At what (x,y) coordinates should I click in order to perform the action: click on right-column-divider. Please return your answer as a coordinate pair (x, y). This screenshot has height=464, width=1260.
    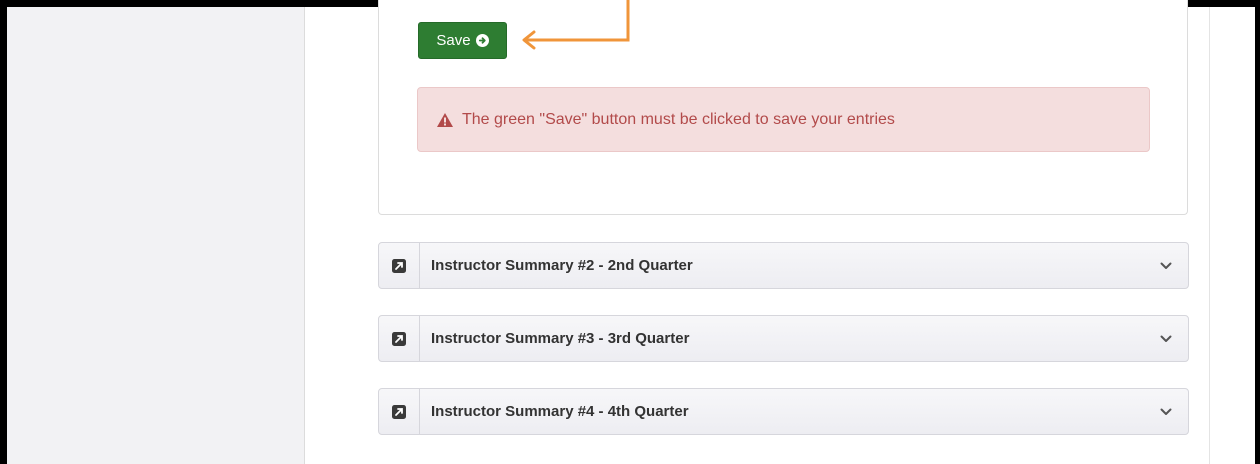
    Looking at the image, I should click on (1209, 235).